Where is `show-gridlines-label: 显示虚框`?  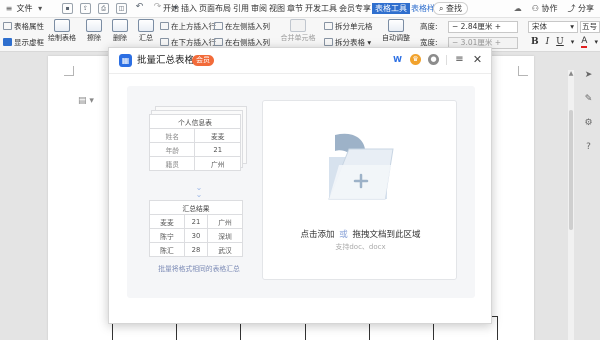
show-gridlines-label: 显示虚框 is located at coordinates (29, 42).